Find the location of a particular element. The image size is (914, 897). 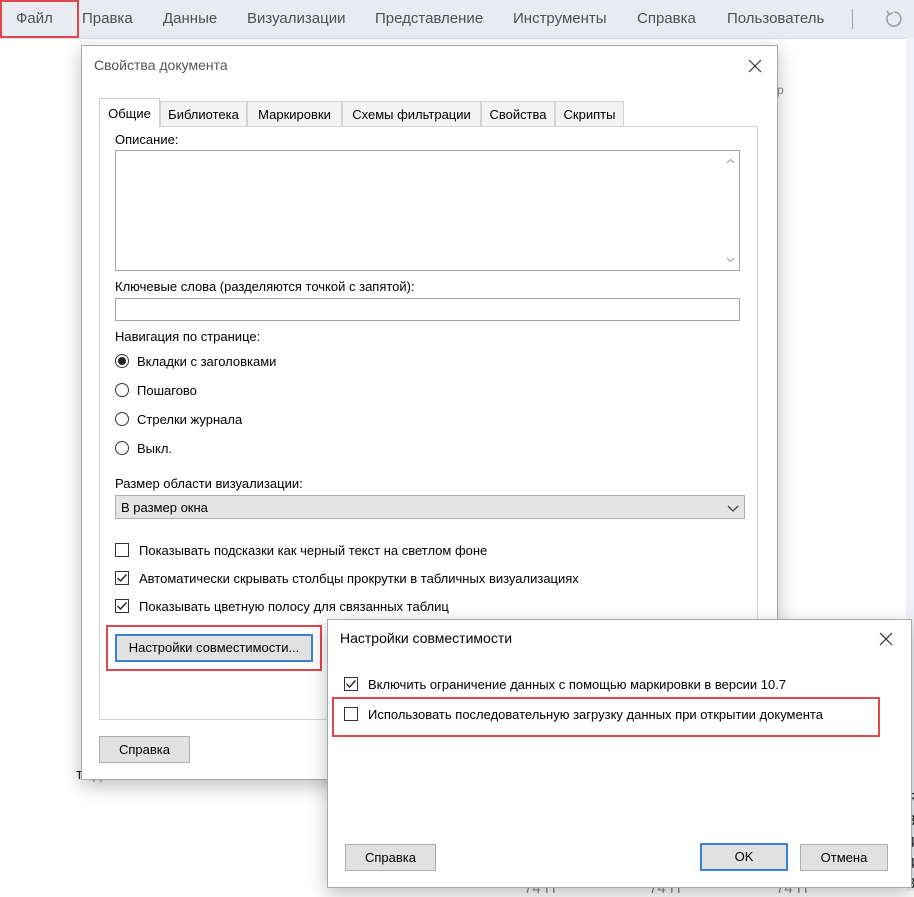

description-scrollbar is located at coordinates (730, 210).